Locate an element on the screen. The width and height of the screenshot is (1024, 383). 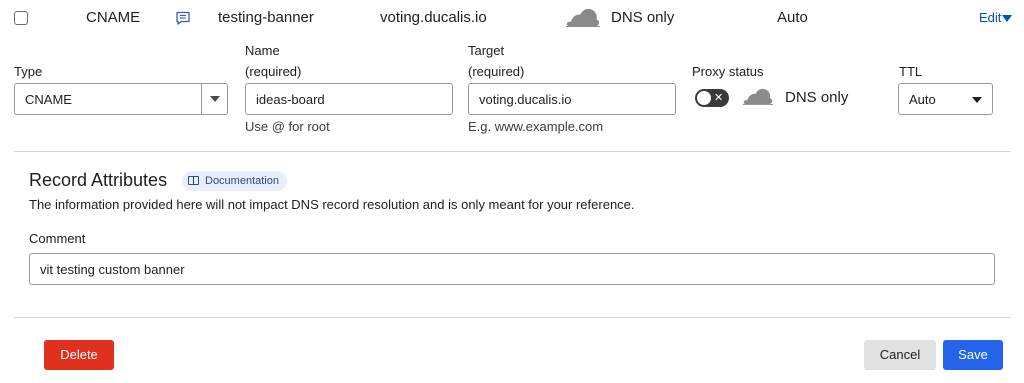
name-input is located at coordinates (349, 99).